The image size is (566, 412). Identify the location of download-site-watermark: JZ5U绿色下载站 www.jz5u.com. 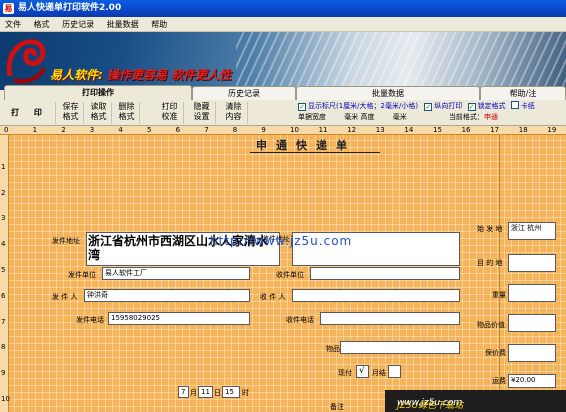
(475, 401).